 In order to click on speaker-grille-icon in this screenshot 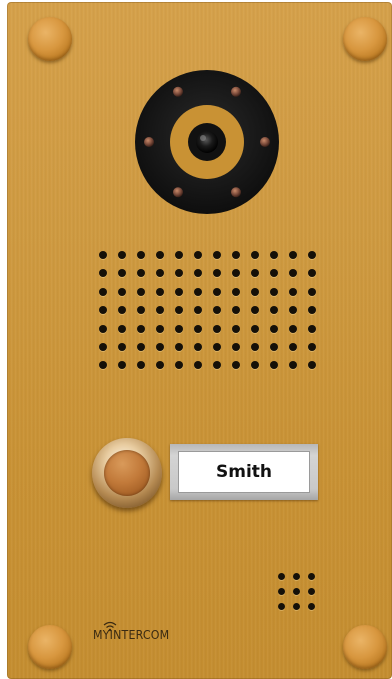, I will do `click(207, 310)`.